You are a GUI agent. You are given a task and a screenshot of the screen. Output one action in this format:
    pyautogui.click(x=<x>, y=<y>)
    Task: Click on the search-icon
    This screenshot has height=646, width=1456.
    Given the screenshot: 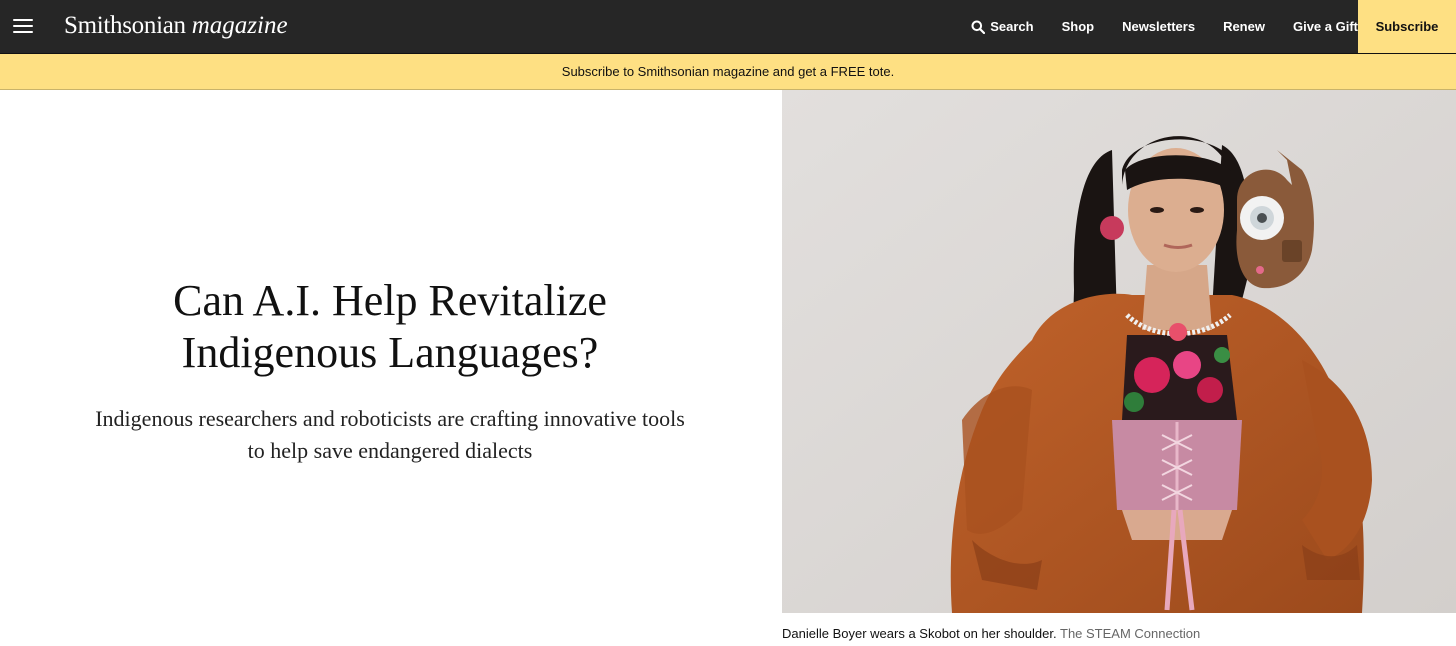 What is the action you would take?
    pyautogui.click(x=978, y=27)
    